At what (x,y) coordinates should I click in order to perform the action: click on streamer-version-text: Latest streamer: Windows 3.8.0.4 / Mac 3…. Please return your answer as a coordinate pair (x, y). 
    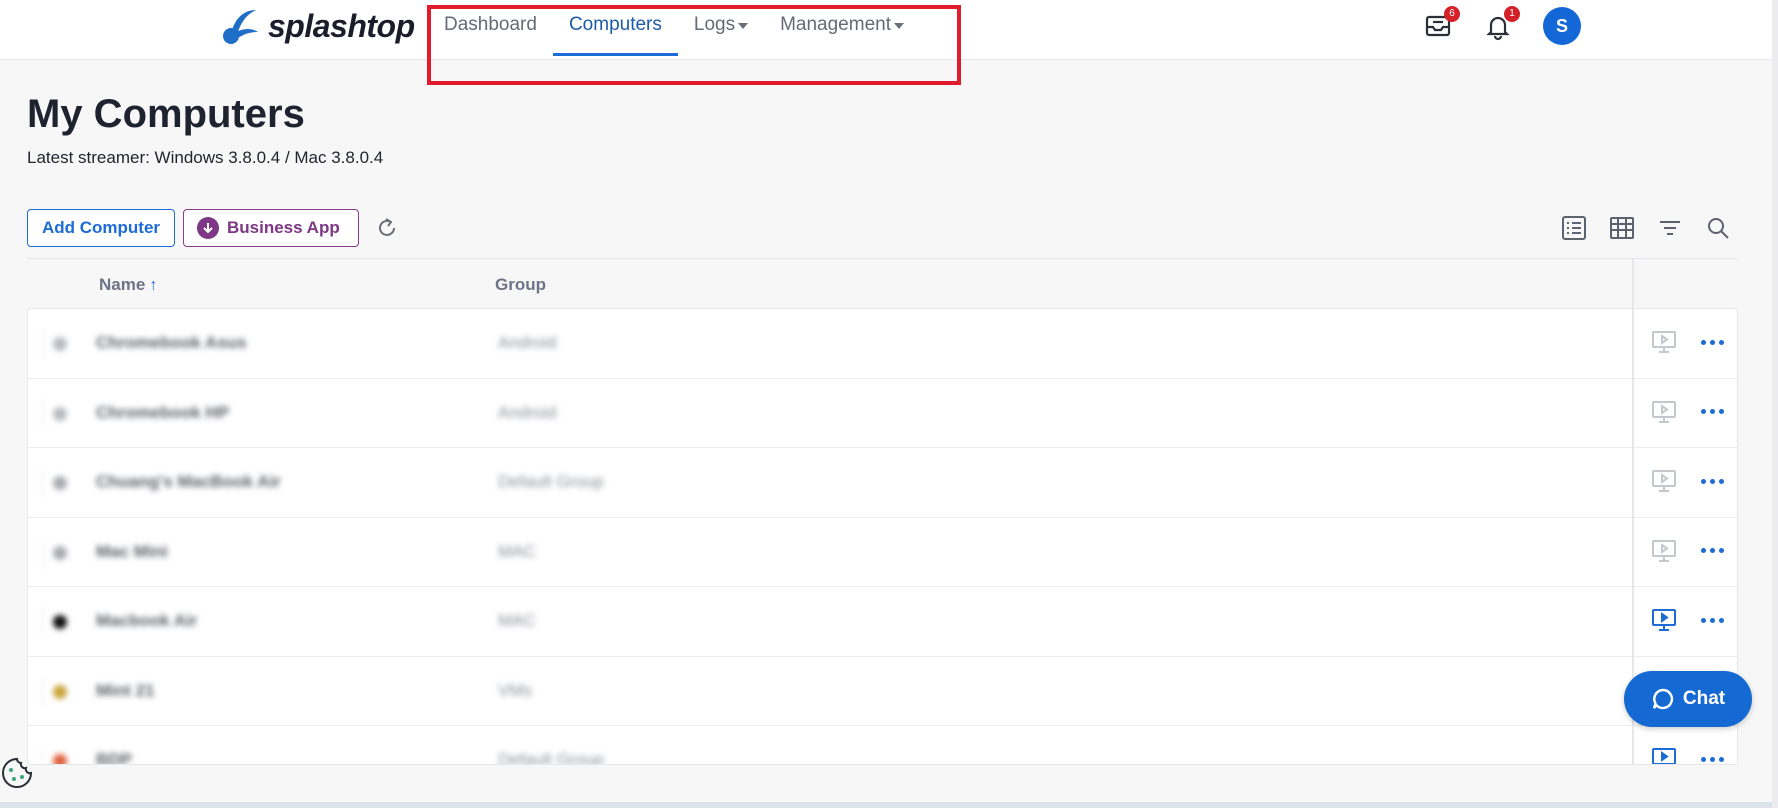
    Looking at the image, I should click on (205, 157).